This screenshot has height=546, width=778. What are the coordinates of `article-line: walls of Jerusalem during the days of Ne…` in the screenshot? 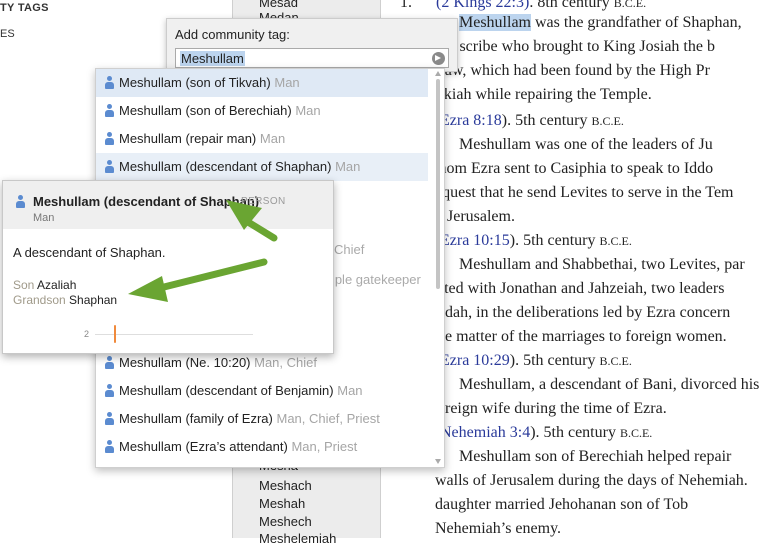 It's located at (591, 480).